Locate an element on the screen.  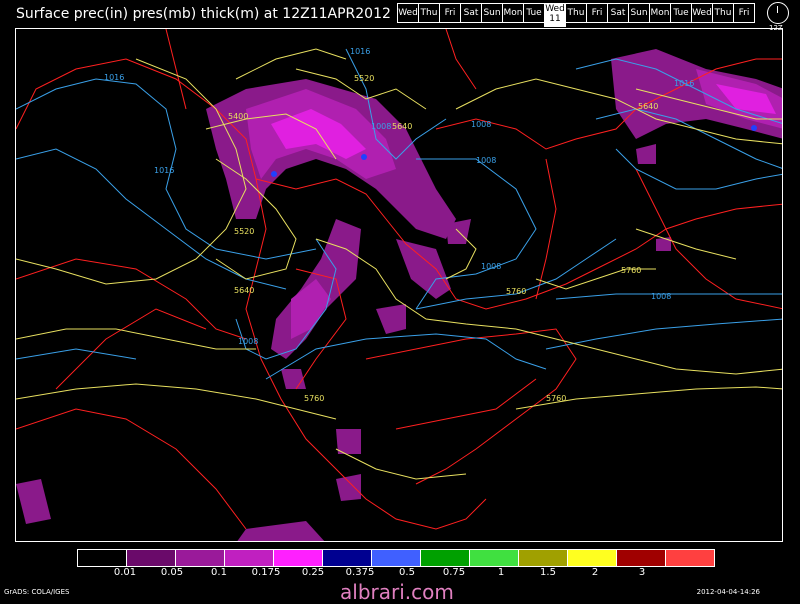
legend-ticks: 0.01 0.05 0.1 0.175 0.25 0.375 0.5 0.75 1 1.5 2 3 is located at coordinates (400, 574).